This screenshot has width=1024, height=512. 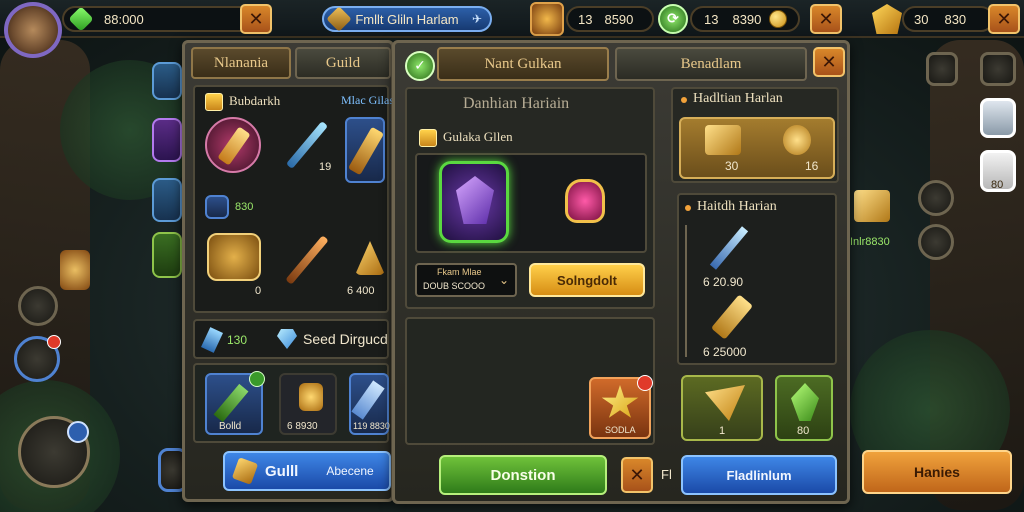 What do you see at coordinates (673, 19) in the screenshot?
I see `refresh-icon: ⟳` at bounding box center [673, 19].